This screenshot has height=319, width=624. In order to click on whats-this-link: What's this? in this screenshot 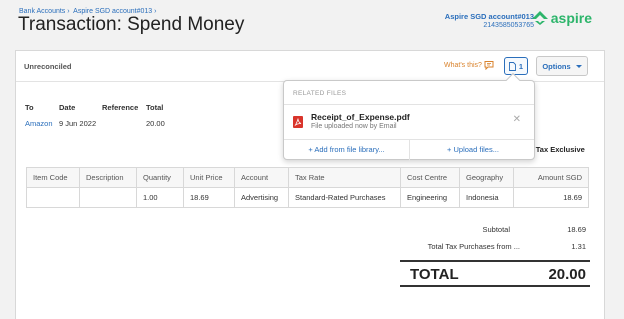, I will do `click(463, 65)`.